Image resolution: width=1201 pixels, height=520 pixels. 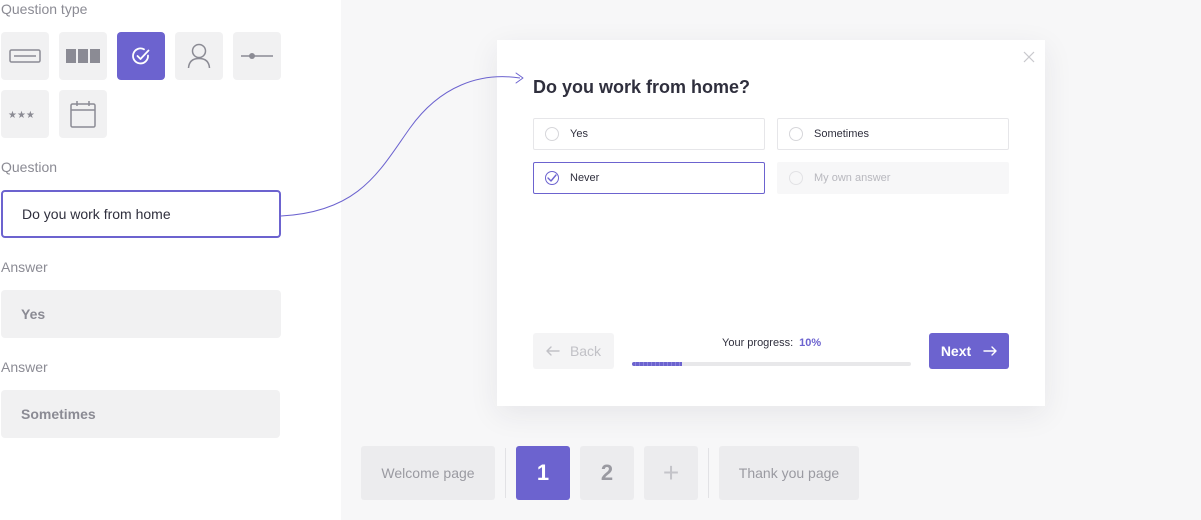 What do you see at coordinates (428, 473) in the screenshot?
I see `welcome-page-button: Welcome page` at bounding box center [428, 473].